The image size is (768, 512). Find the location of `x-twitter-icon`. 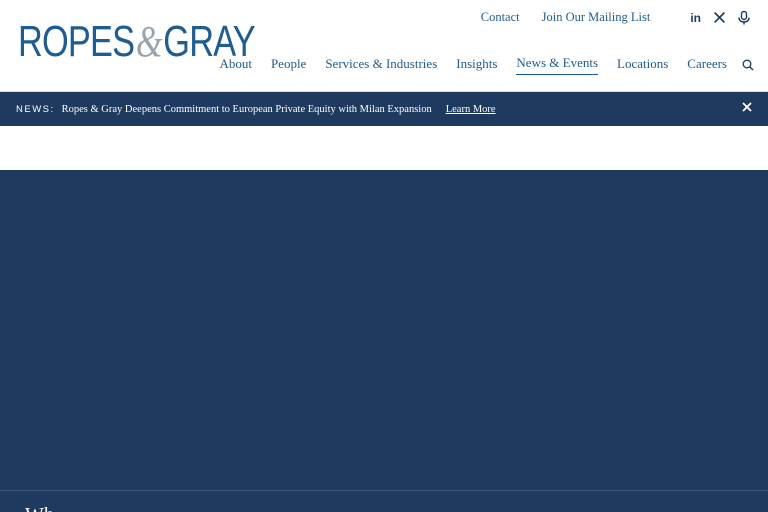

x-twitter-icon is located at coordinates (719, 17).